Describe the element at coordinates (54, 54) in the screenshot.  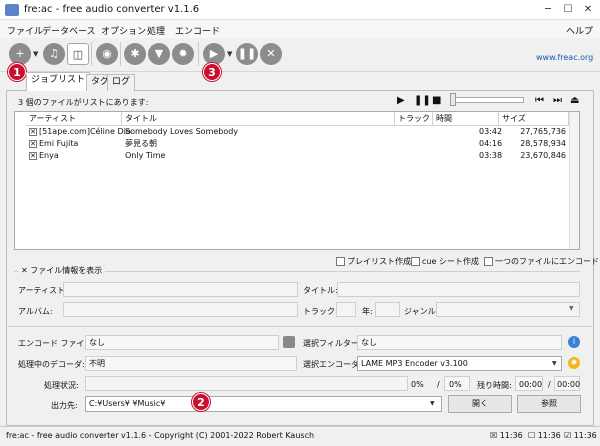
I see `music-icon: ♫` at that location.